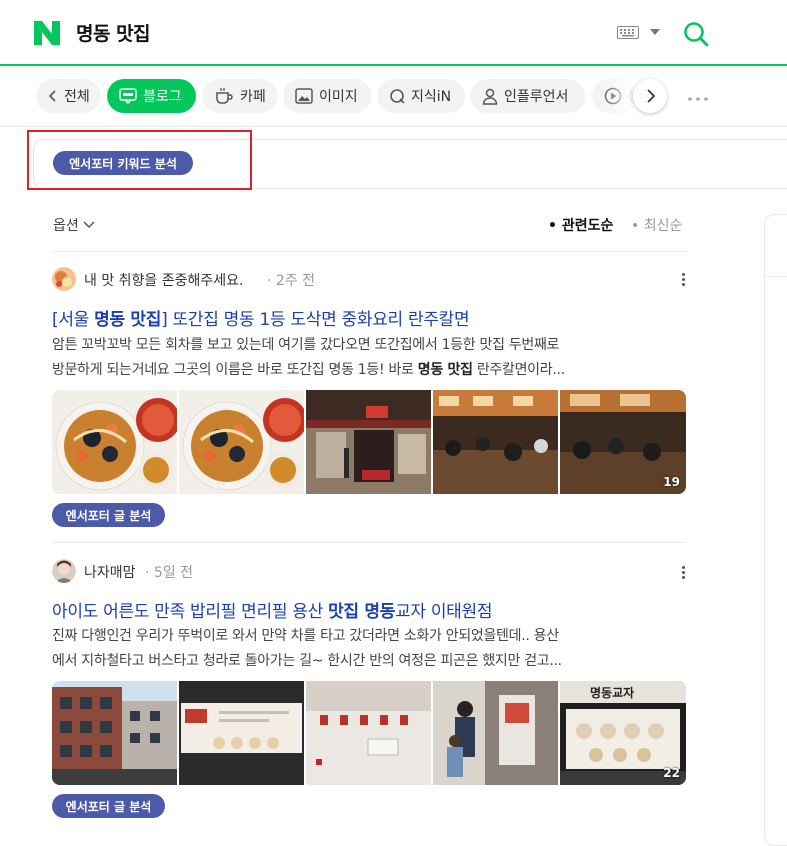 Image resolution: width=787 pixels, height=846 pixels. I want to click on tab-label: 블로그, so click(162, 97).